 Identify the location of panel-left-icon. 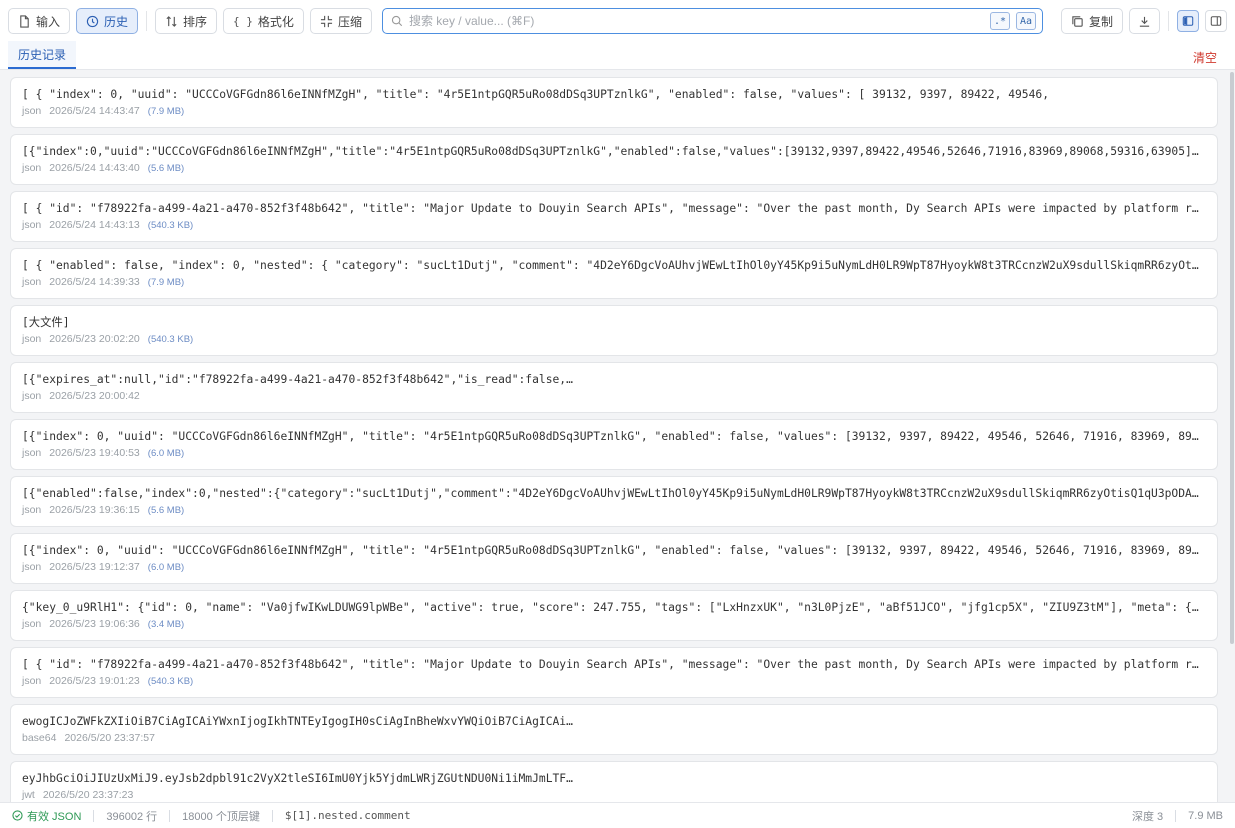
(1188, 21).